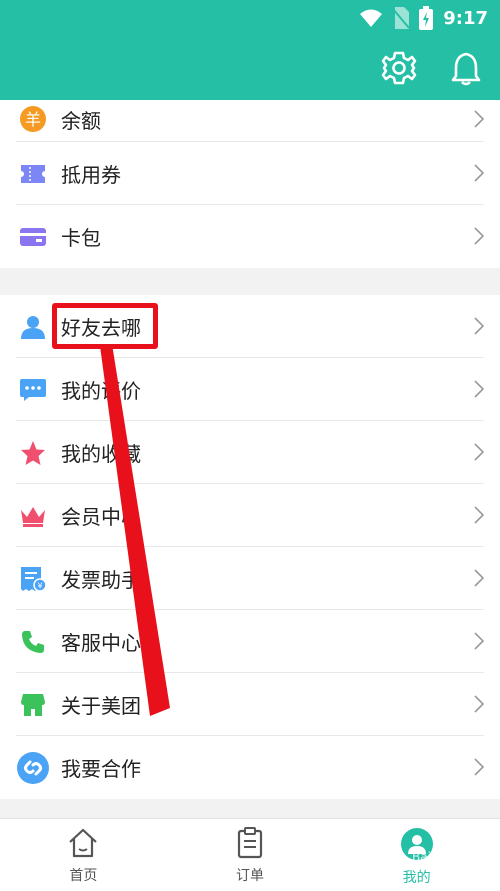 This screenshot has height=891, width=500. Describe the element at coordinates (250, 843) in the screenshot. I see `order-icon` at that location.